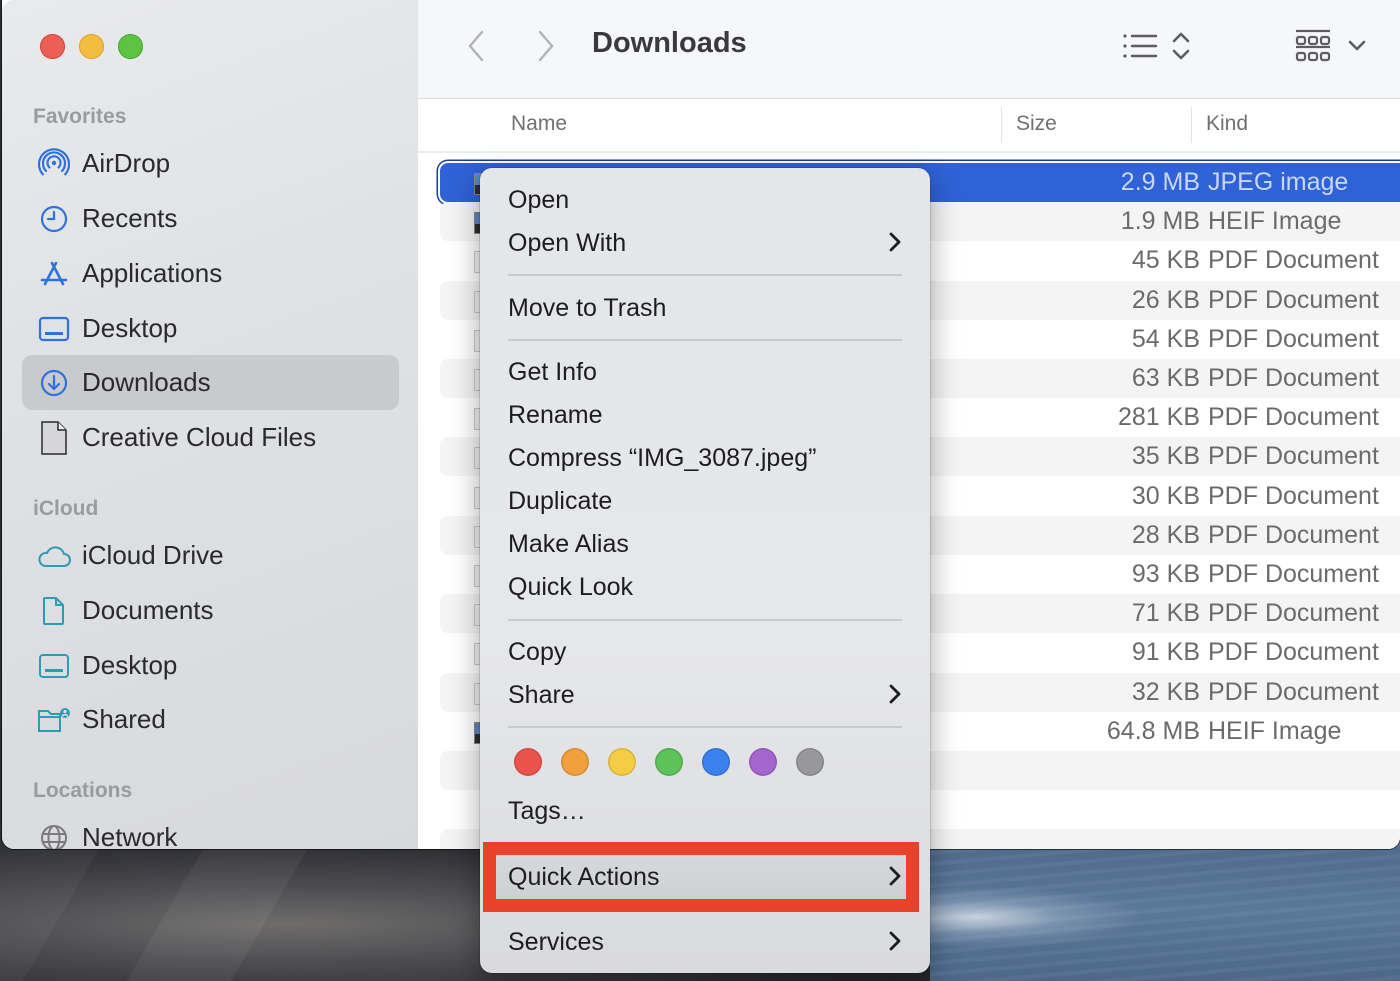  What do you see at coordinates (1165, 378) in the screenshot?
I see `file-size: 63 KB` at bounding box center [1165, 378].